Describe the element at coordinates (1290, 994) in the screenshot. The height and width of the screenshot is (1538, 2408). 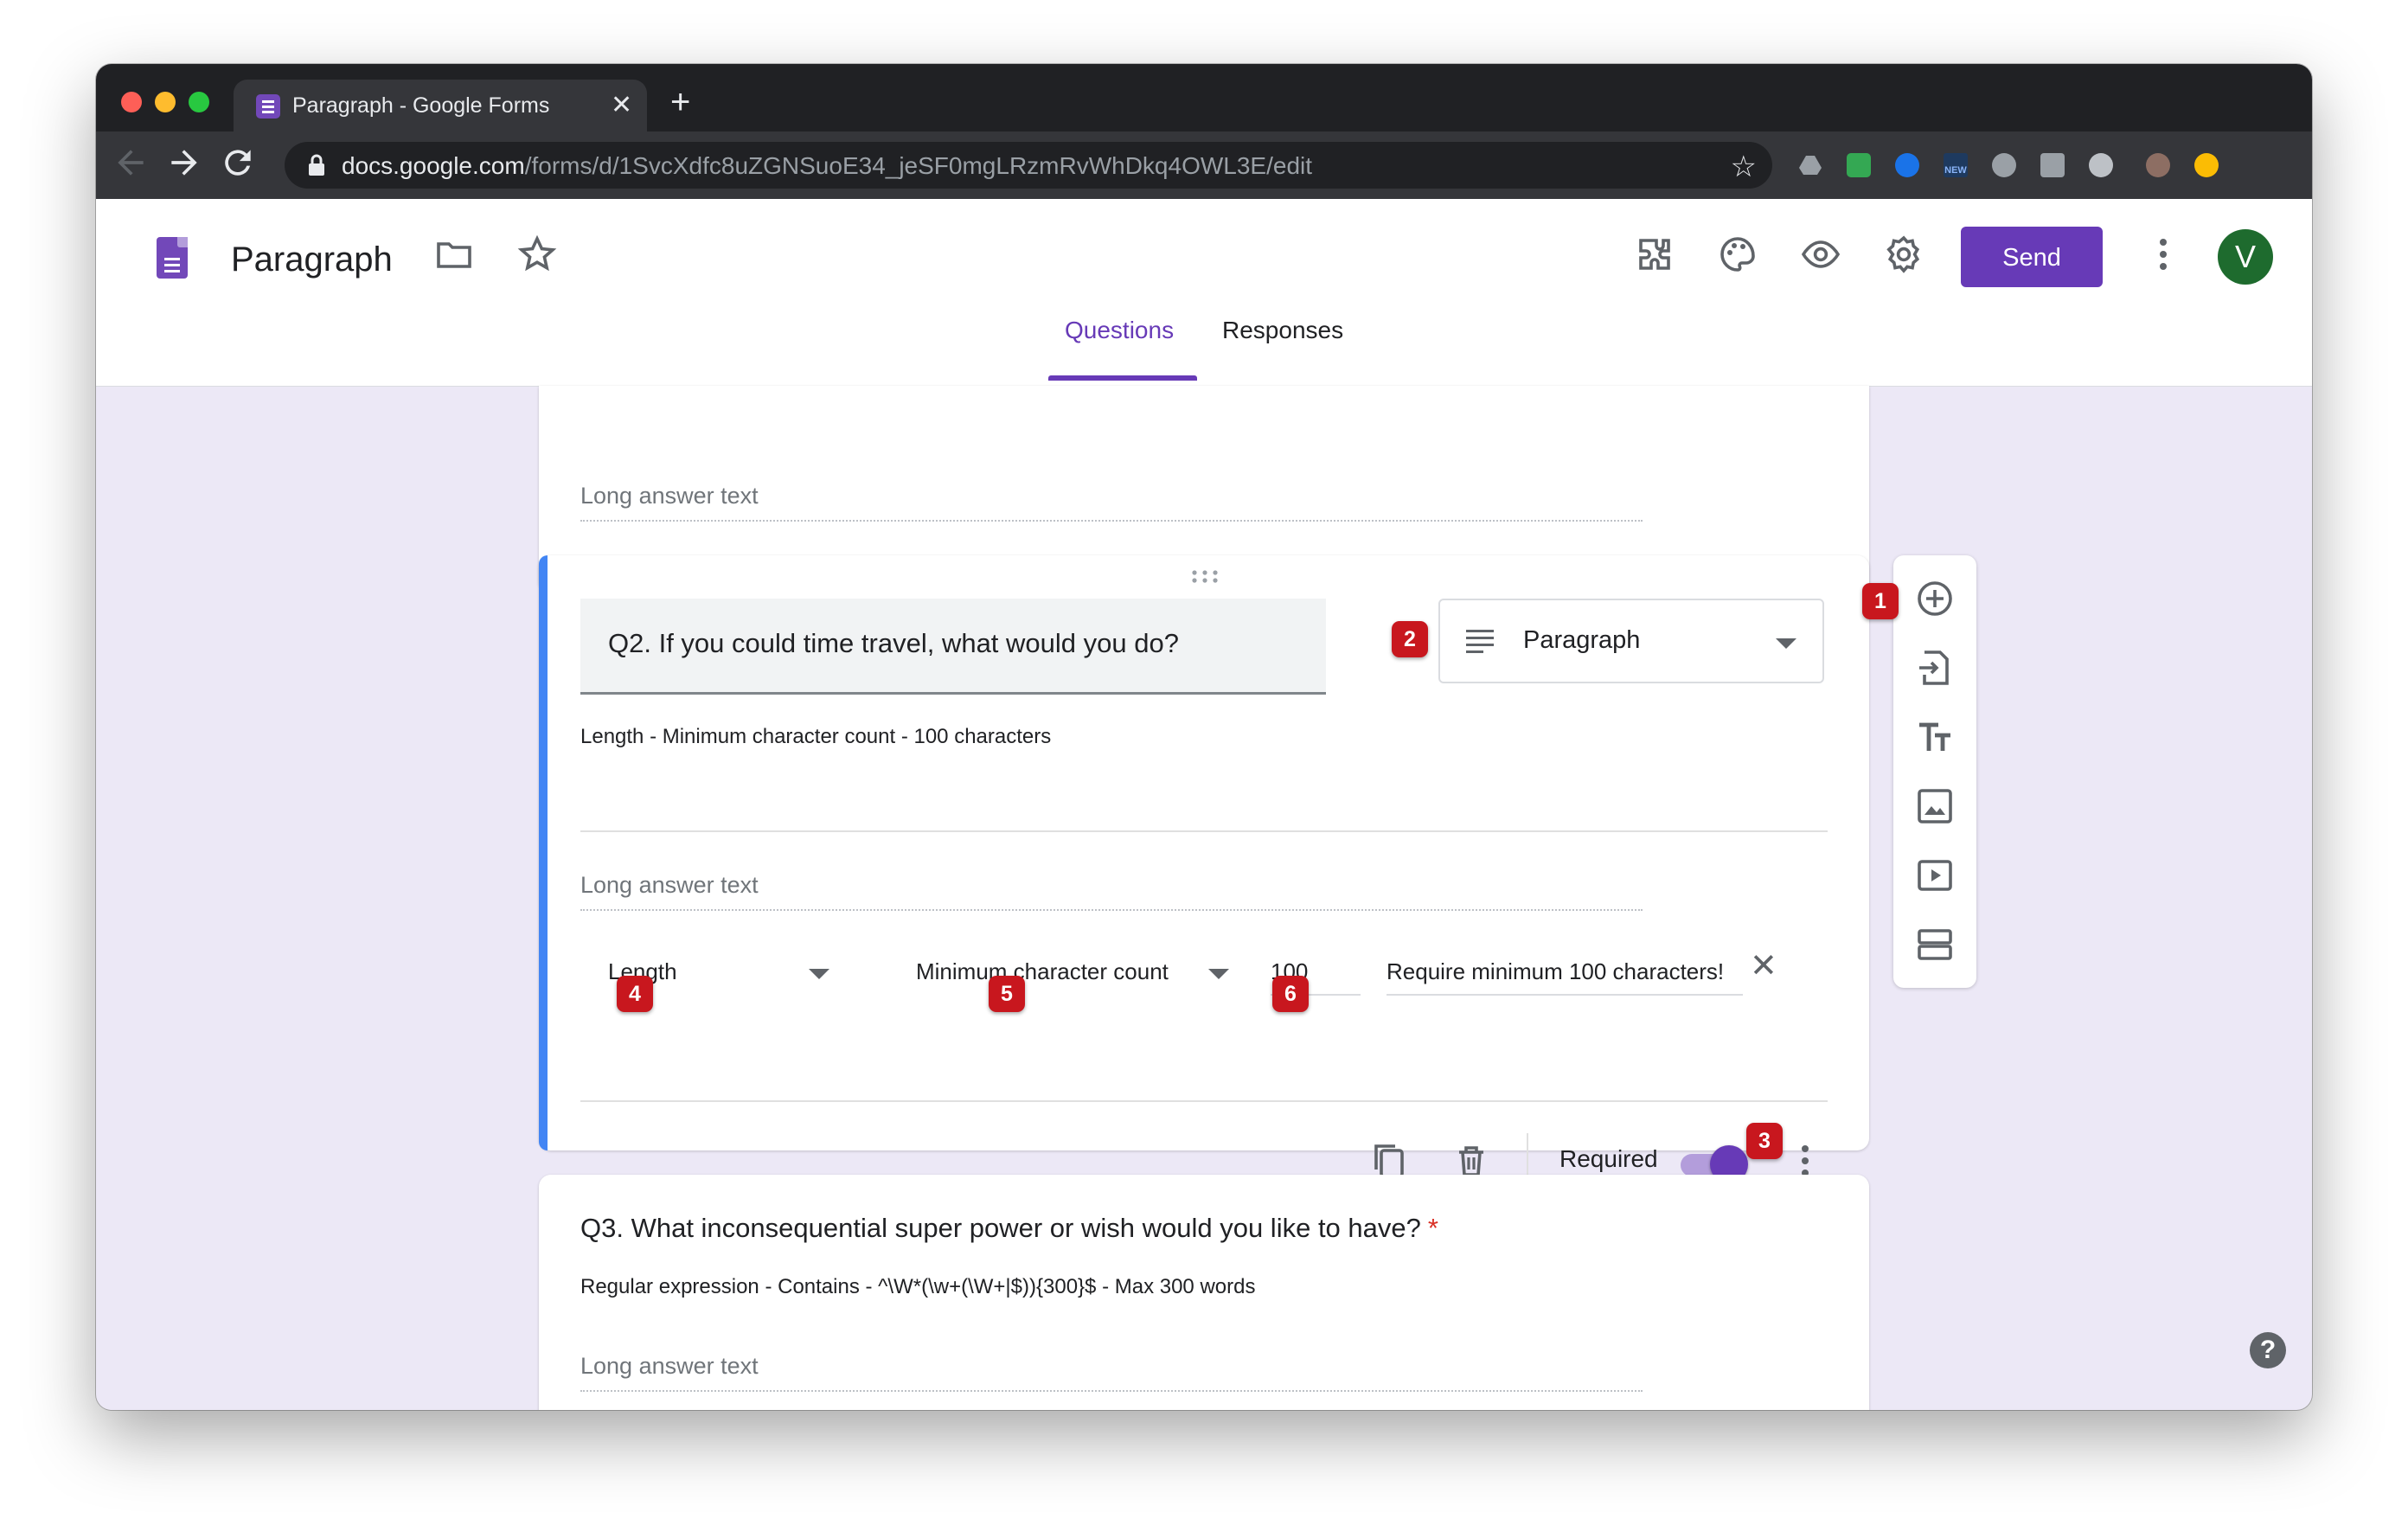
I see `callout-badge-6: 6` at that location.